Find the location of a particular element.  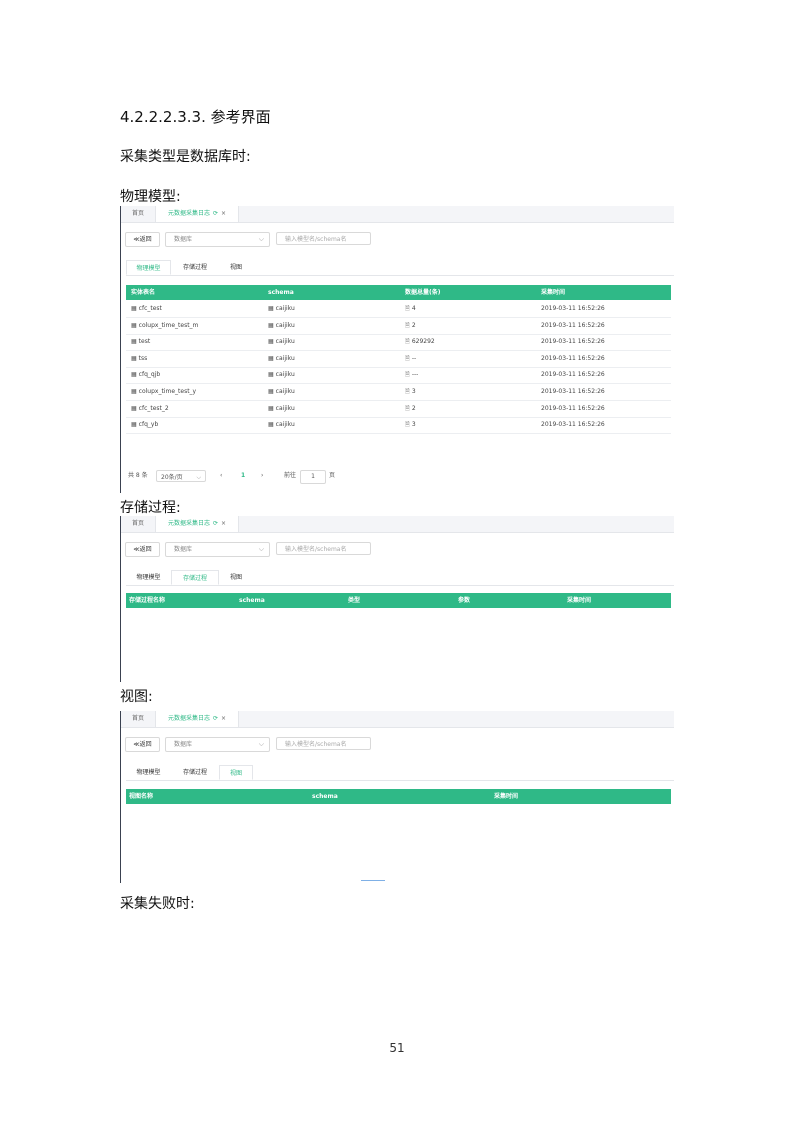

loading-indicator is located at coordinates (373, 880).